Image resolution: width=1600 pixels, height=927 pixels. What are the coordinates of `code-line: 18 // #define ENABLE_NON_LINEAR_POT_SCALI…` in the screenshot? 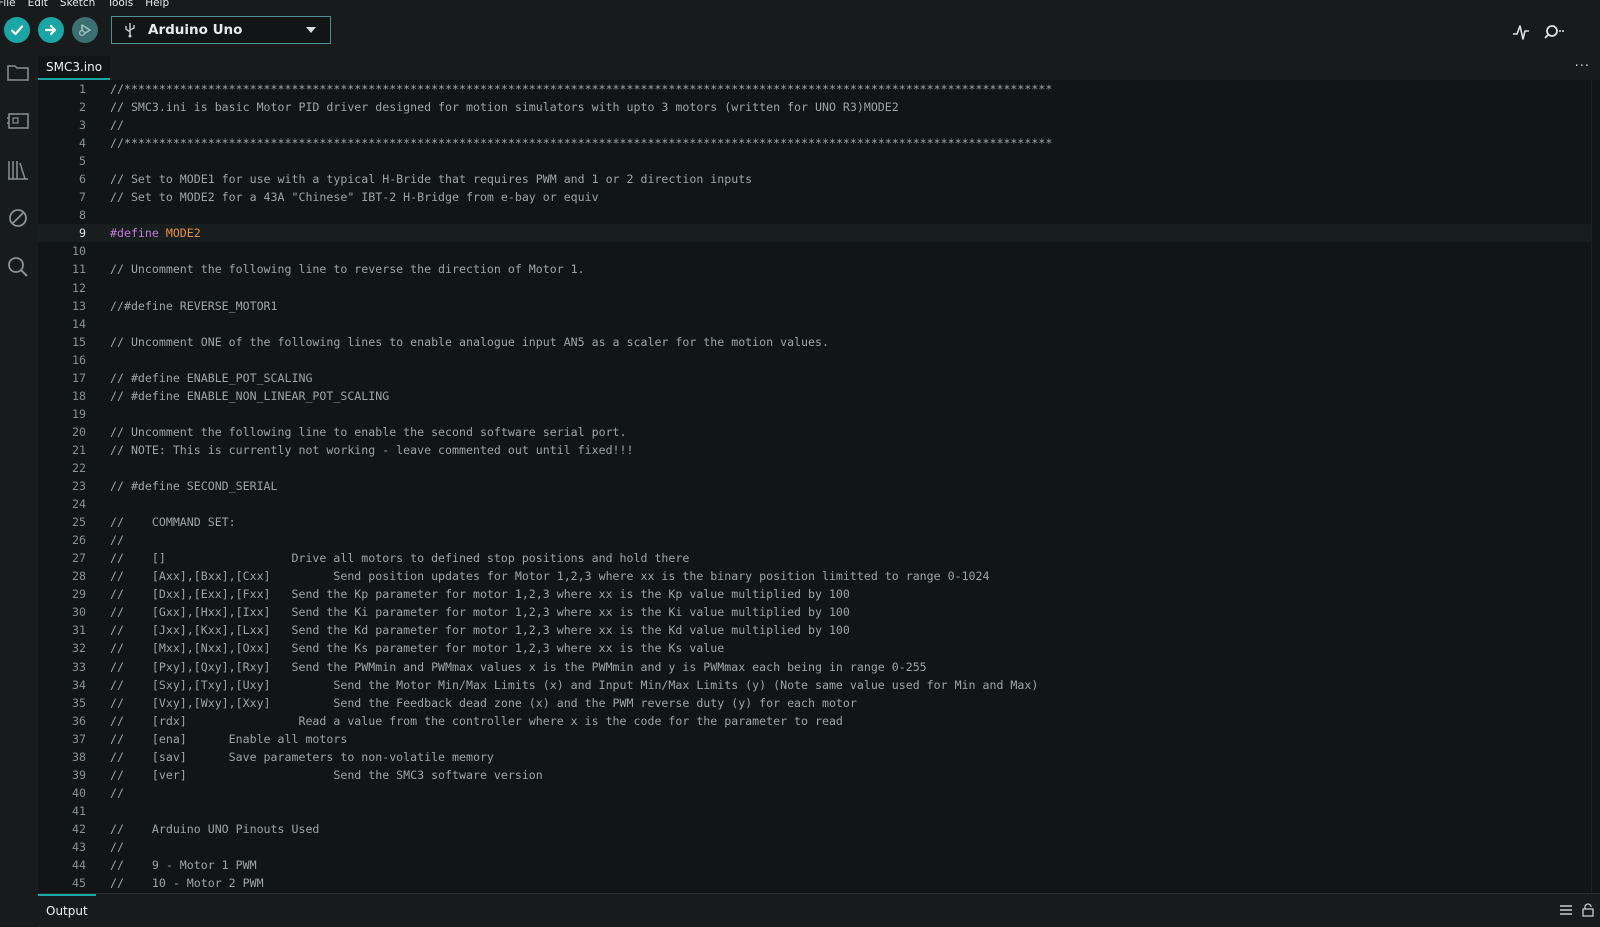 It's located at (819, 396).